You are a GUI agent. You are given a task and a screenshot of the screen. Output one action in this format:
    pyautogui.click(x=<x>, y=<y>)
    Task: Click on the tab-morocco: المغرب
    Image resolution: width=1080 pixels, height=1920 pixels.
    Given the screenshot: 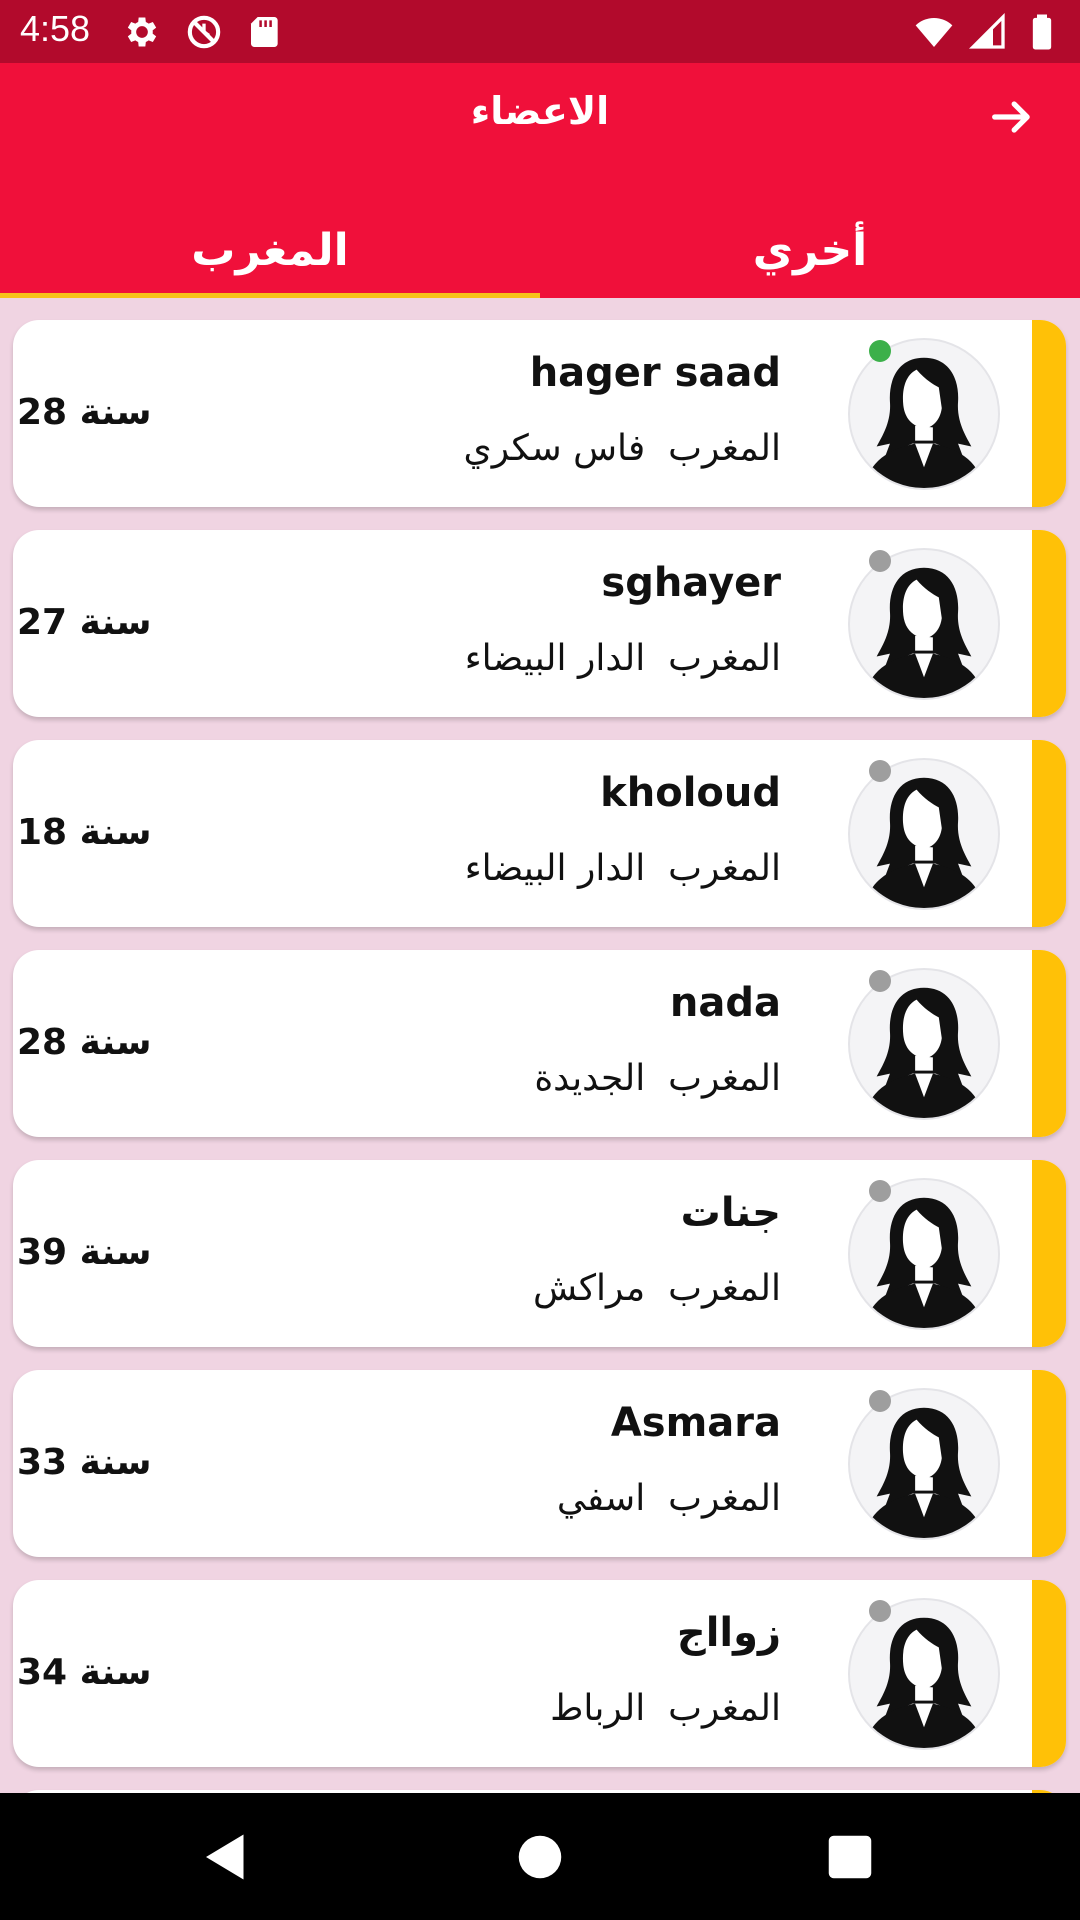 What is the action you would take?
    pyautogui.click(x=270, y=250)
    